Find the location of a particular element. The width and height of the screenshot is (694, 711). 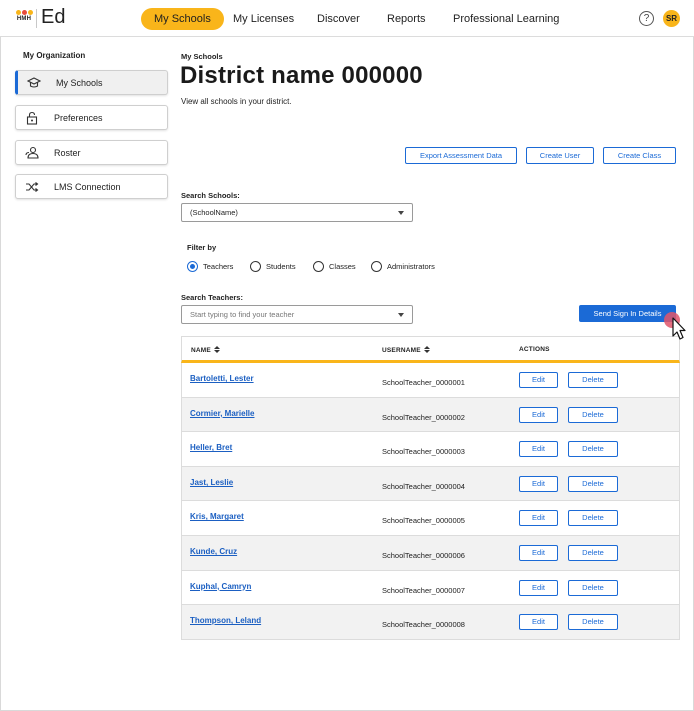

teacher-name-link: Bartoletti, Lester is located at coordinates (222, 378).